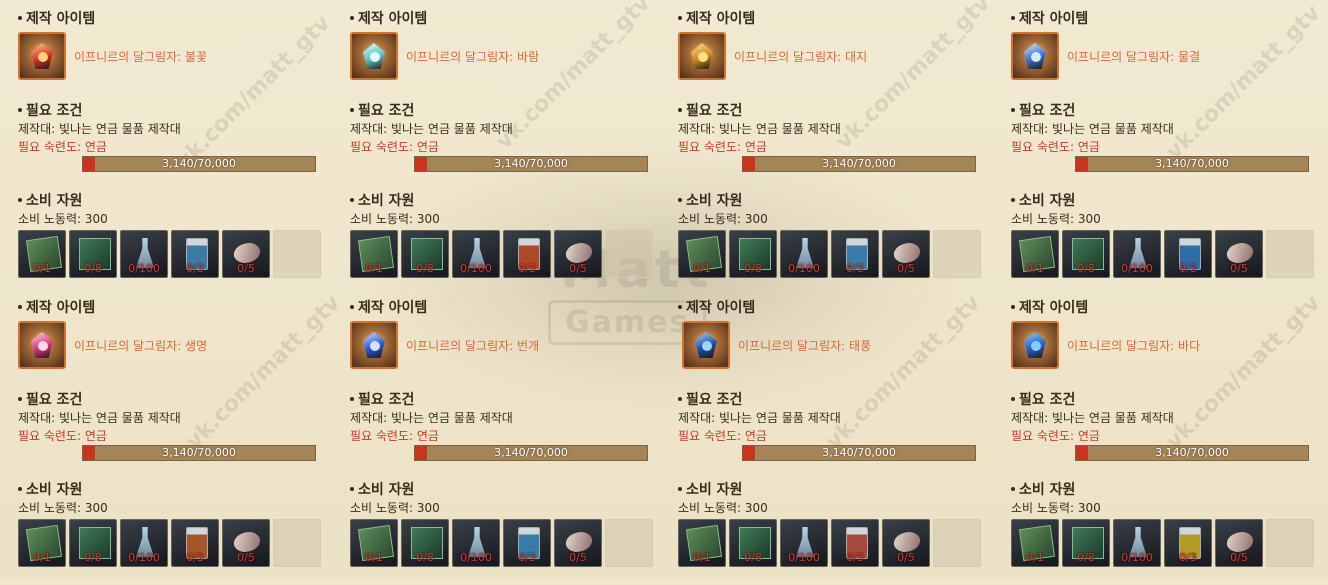 This screenshot has height=585, width=1328. I want to click on resources-label: 소비 자원, so click(54, 201).